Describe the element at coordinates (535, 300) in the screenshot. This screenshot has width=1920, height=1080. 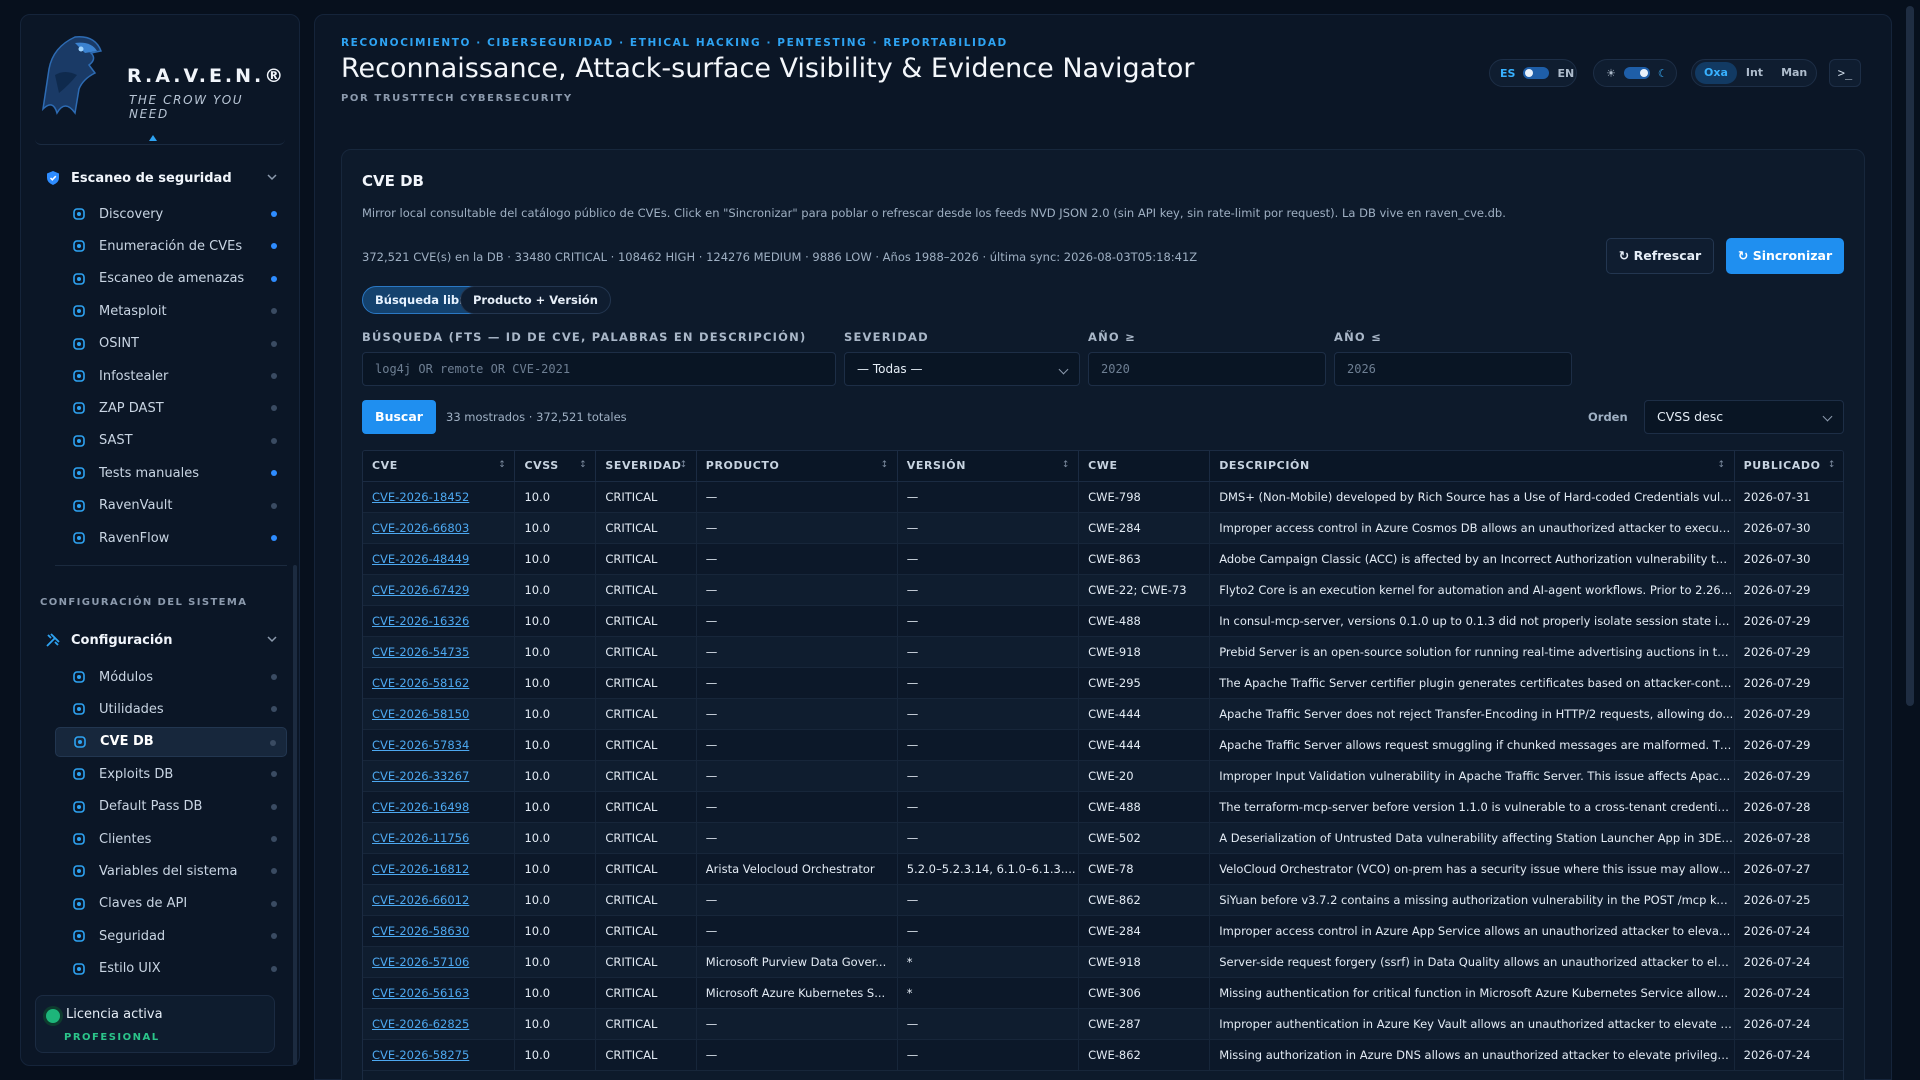
I see `tab-product-version: Producto + Versión` at that location.